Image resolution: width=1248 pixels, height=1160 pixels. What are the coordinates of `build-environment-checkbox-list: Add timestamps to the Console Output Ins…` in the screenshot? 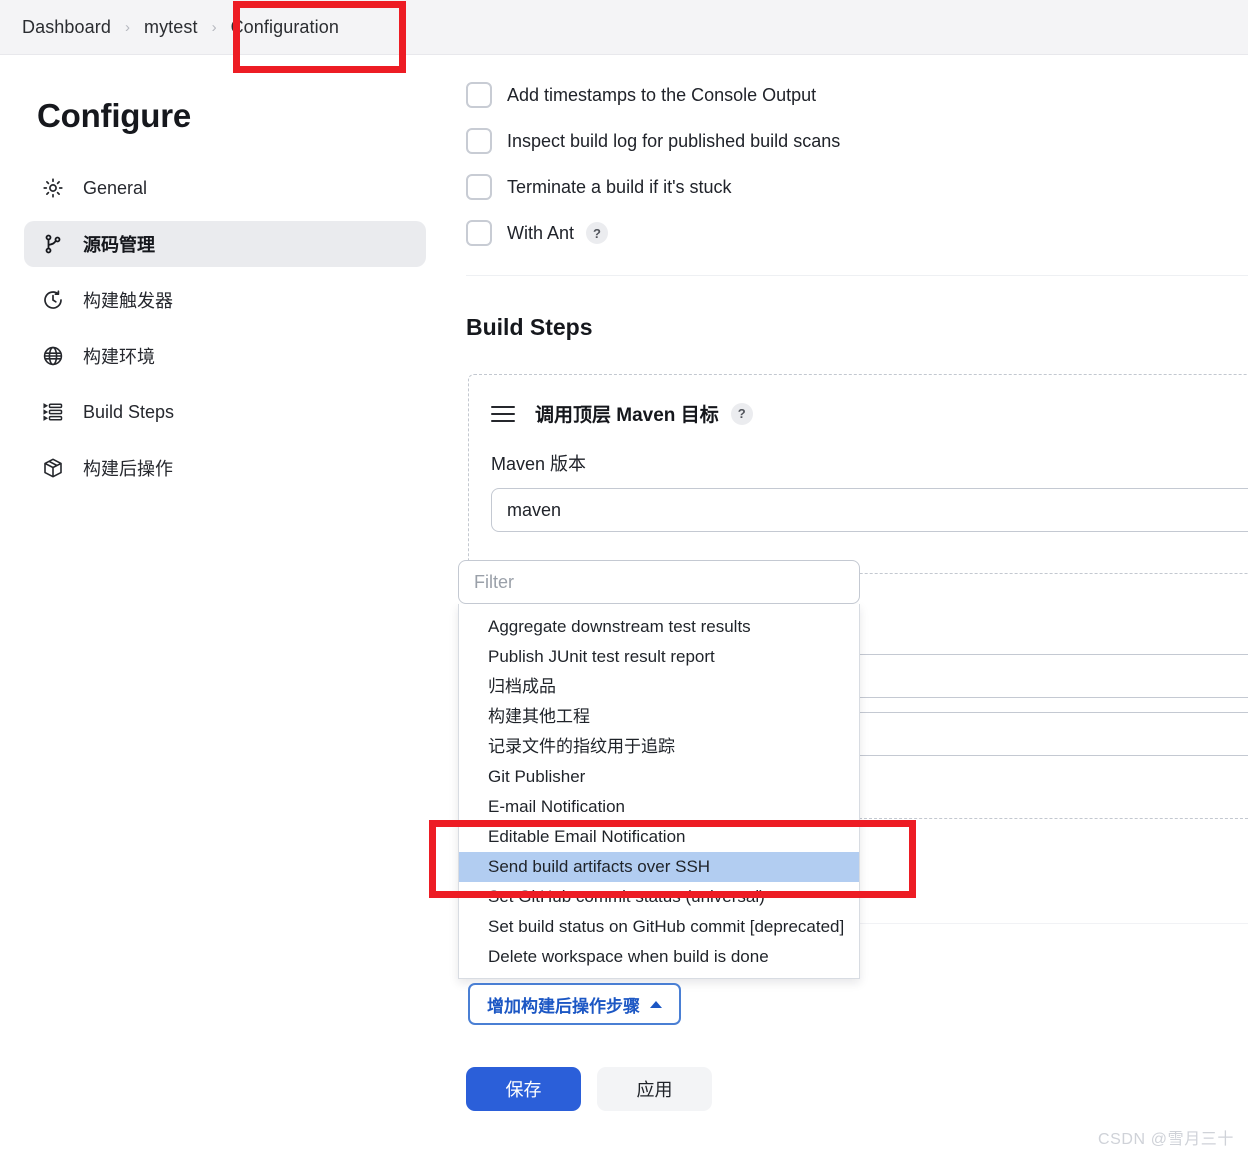 It's located at (847, 156).